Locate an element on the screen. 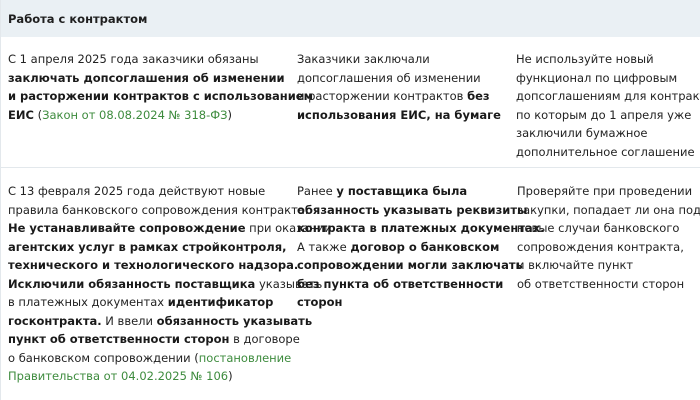 Image resolution: width=700 pixels, height=400 pixels. text-line: использования ЕИС, на бумаге is located at coordinates (400, 115).